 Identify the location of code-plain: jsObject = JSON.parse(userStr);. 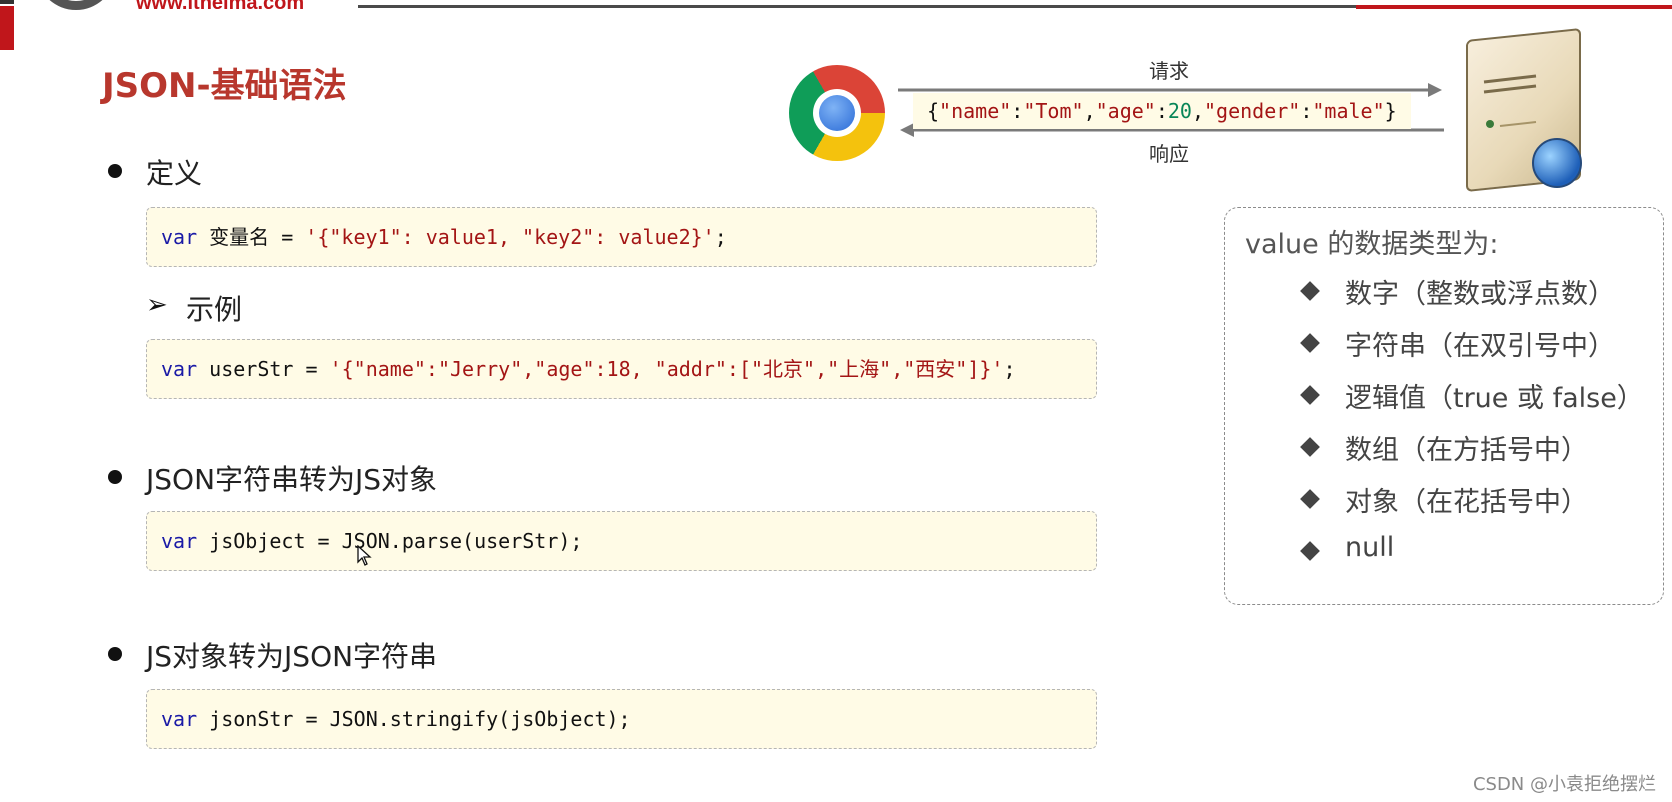
(390, 541).